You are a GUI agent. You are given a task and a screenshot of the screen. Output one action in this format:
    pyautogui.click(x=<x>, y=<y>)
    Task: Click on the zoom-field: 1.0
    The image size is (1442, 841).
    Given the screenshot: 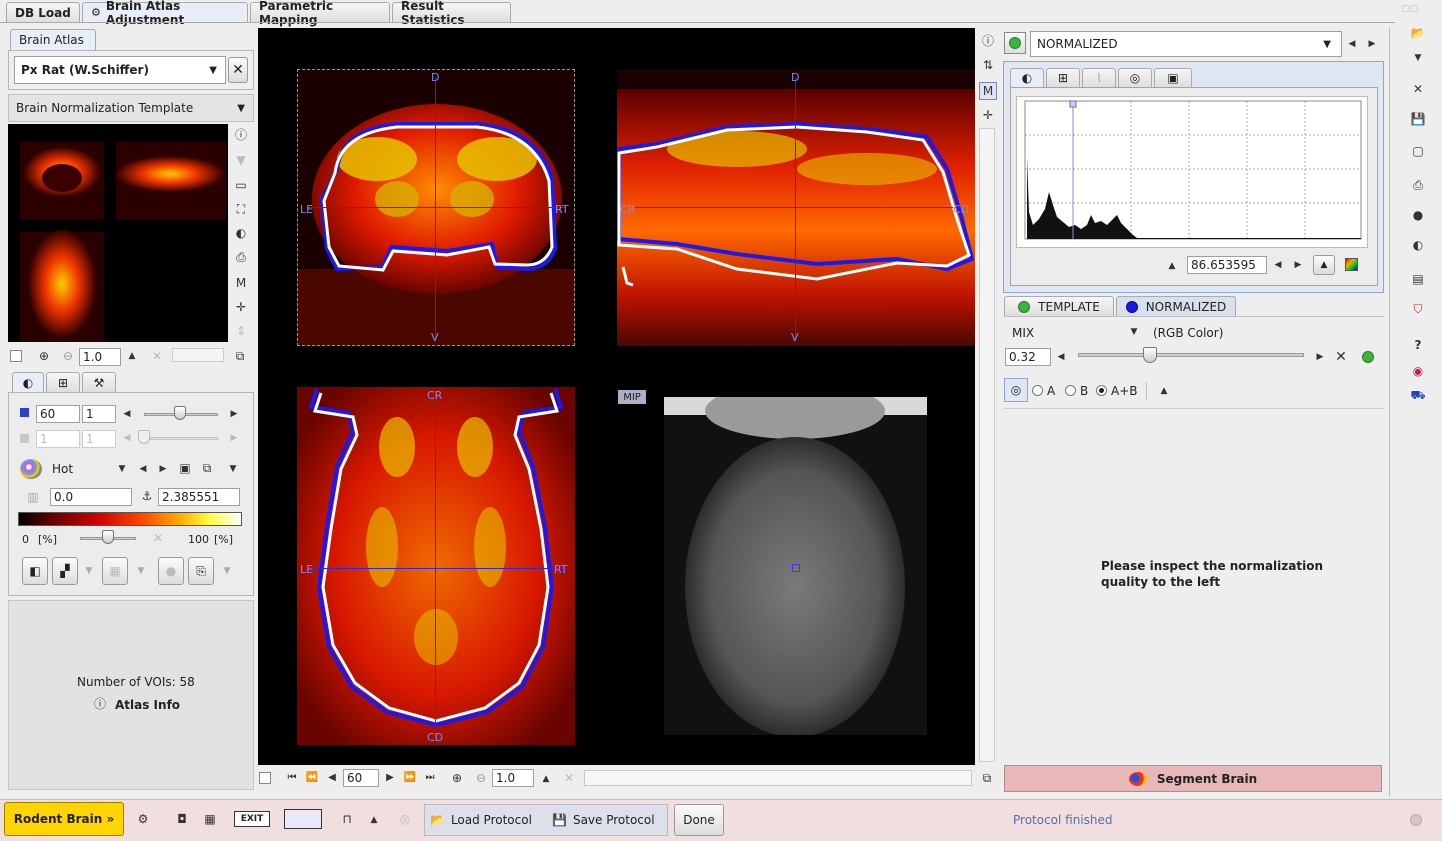 What is the action you would take?
    pyautogui.click(x=100, y=357)
    